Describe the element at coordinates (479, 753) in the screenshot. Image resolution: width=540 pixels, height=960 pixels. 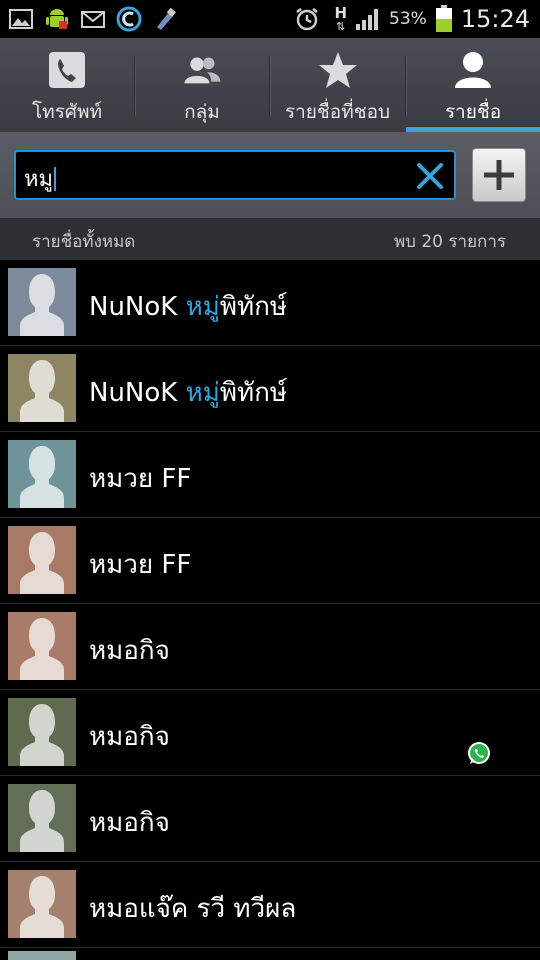
I see `whatsapp-icon` at that location.